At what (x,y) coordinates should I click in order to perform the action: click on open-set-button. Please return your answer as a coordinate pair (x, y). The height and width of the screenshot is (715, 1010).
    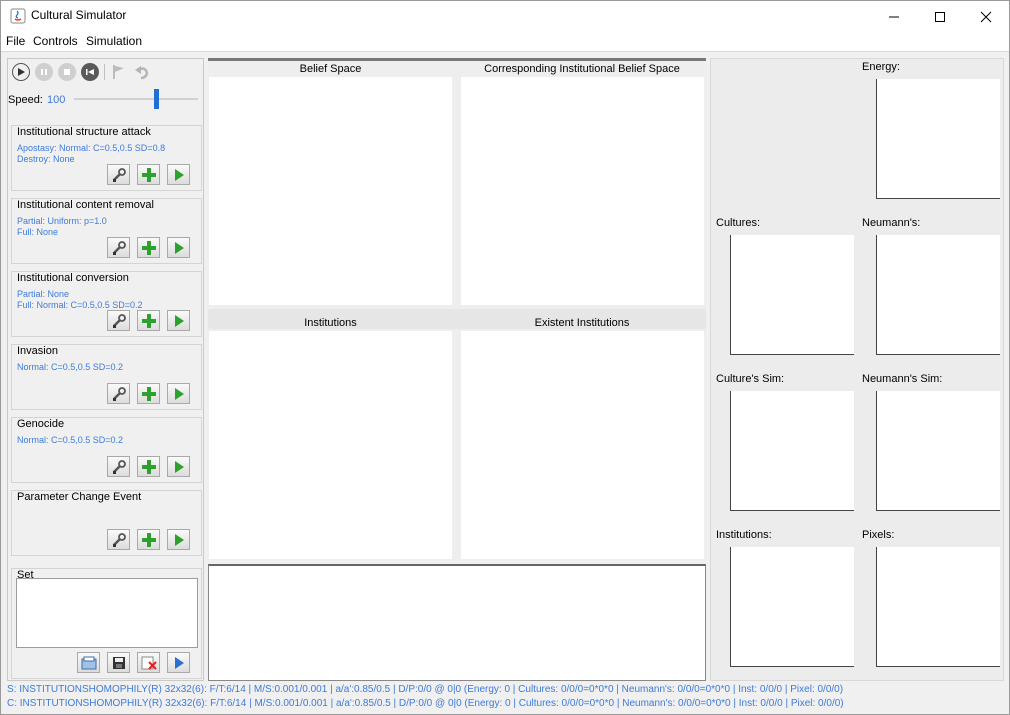
    Looking at the image, I should click on (88, 662).